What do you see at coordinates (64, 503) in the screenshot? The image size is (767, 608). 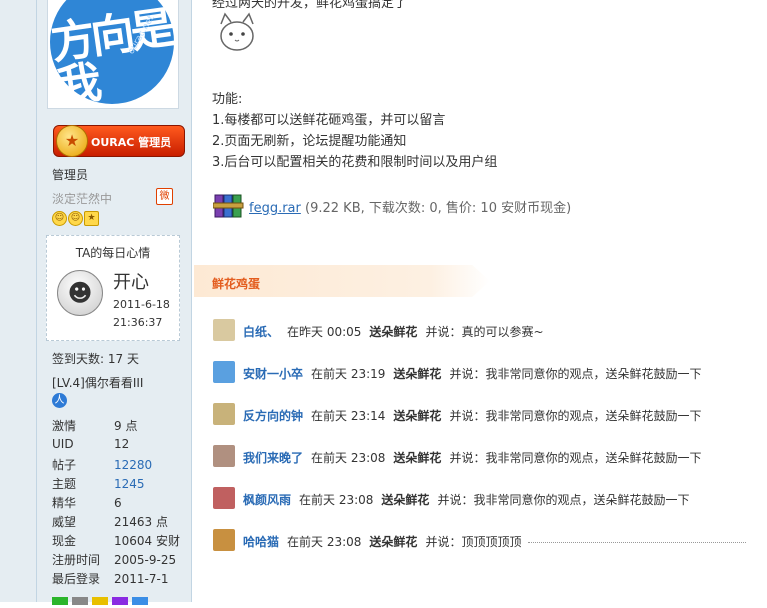 I see `stat-key: 精华` at bounding box center [64, 503].